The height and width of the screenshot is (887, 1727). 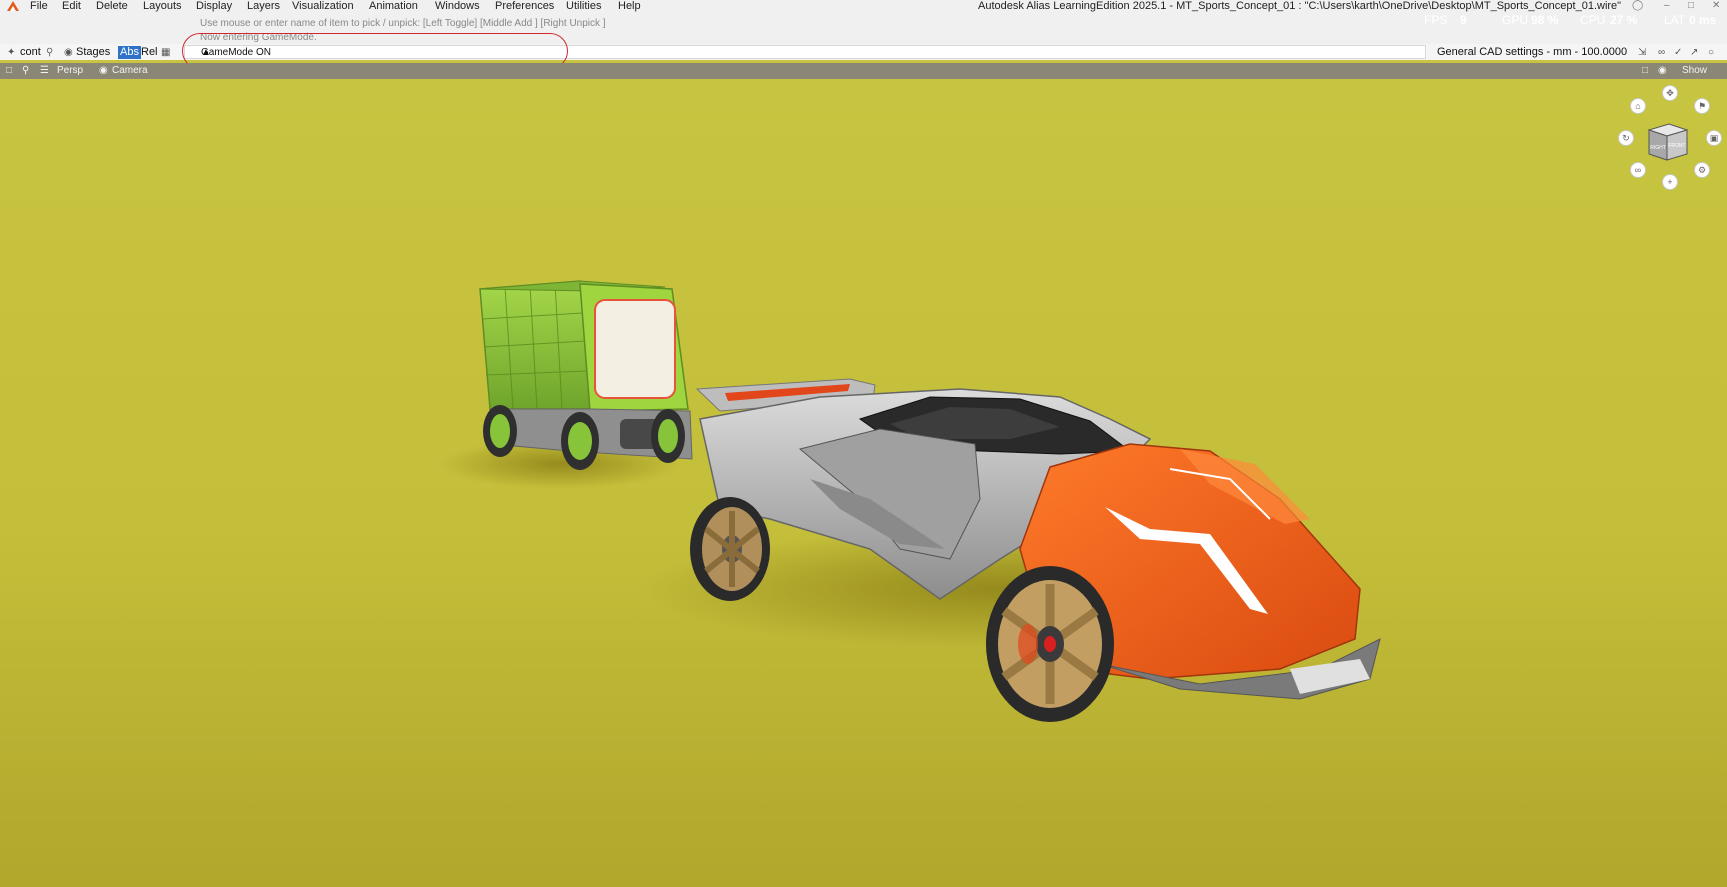 What do you see at coordinates (1670, 93) in the screenshot?
I see `pan-icon: ✥` at bounding box center [1670, 93].